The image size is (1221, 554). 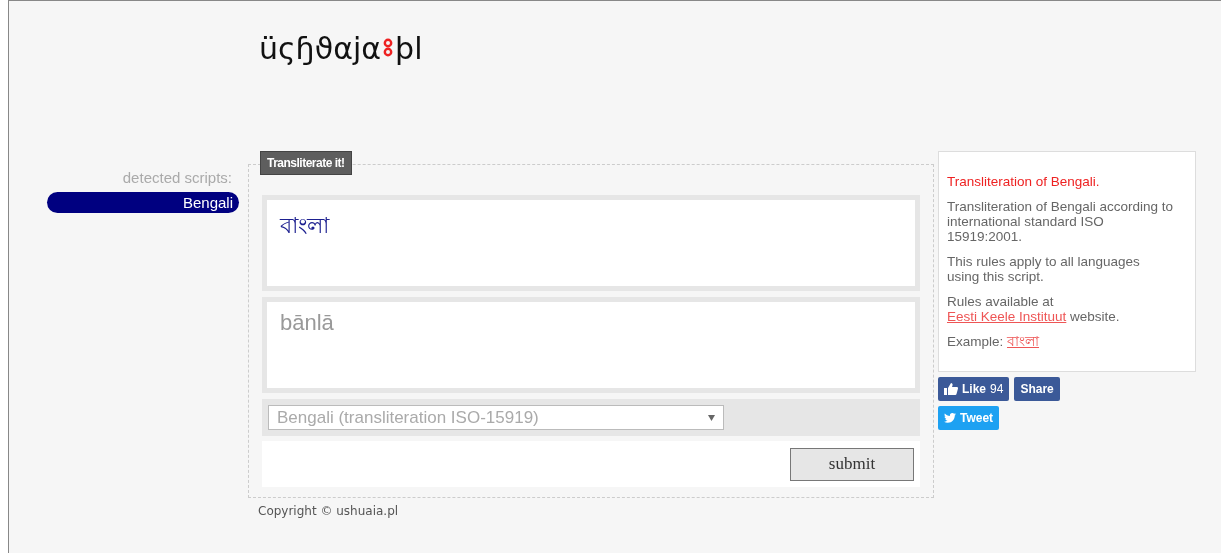 What do you see at coordinates (329, 511) in the screenshot?
I see `copyright-text: Copyright © ushuaia.pl` at bounding box center [329, 511].